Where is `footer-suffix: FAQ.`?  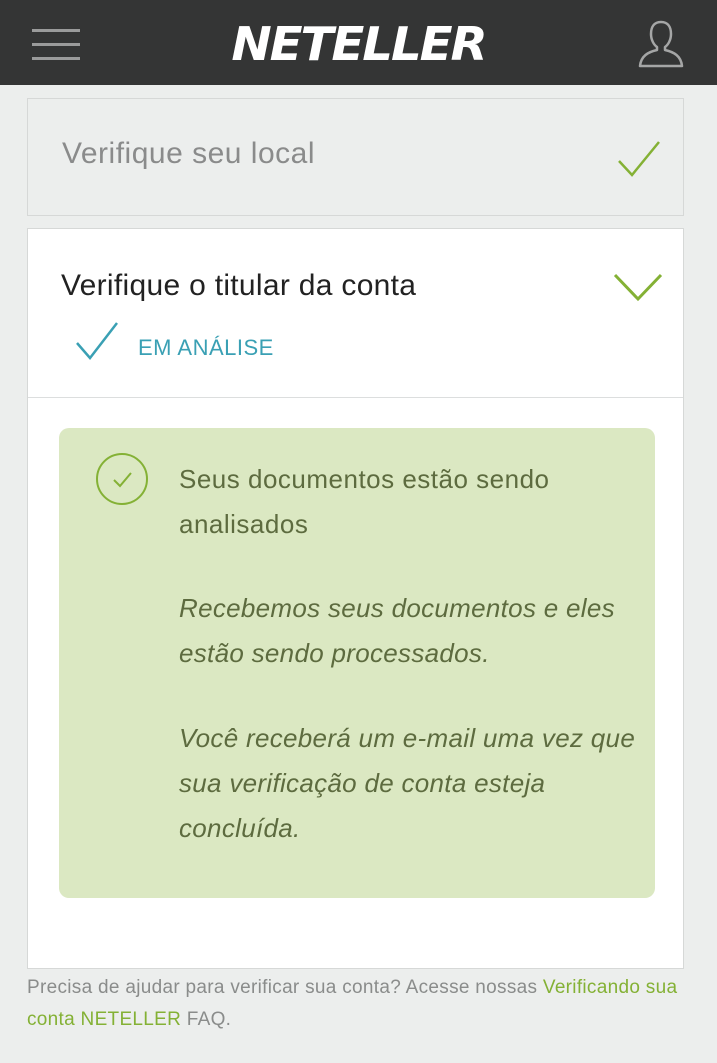
footer-suffix: FAQ. is located at coordinates (206, 1019).